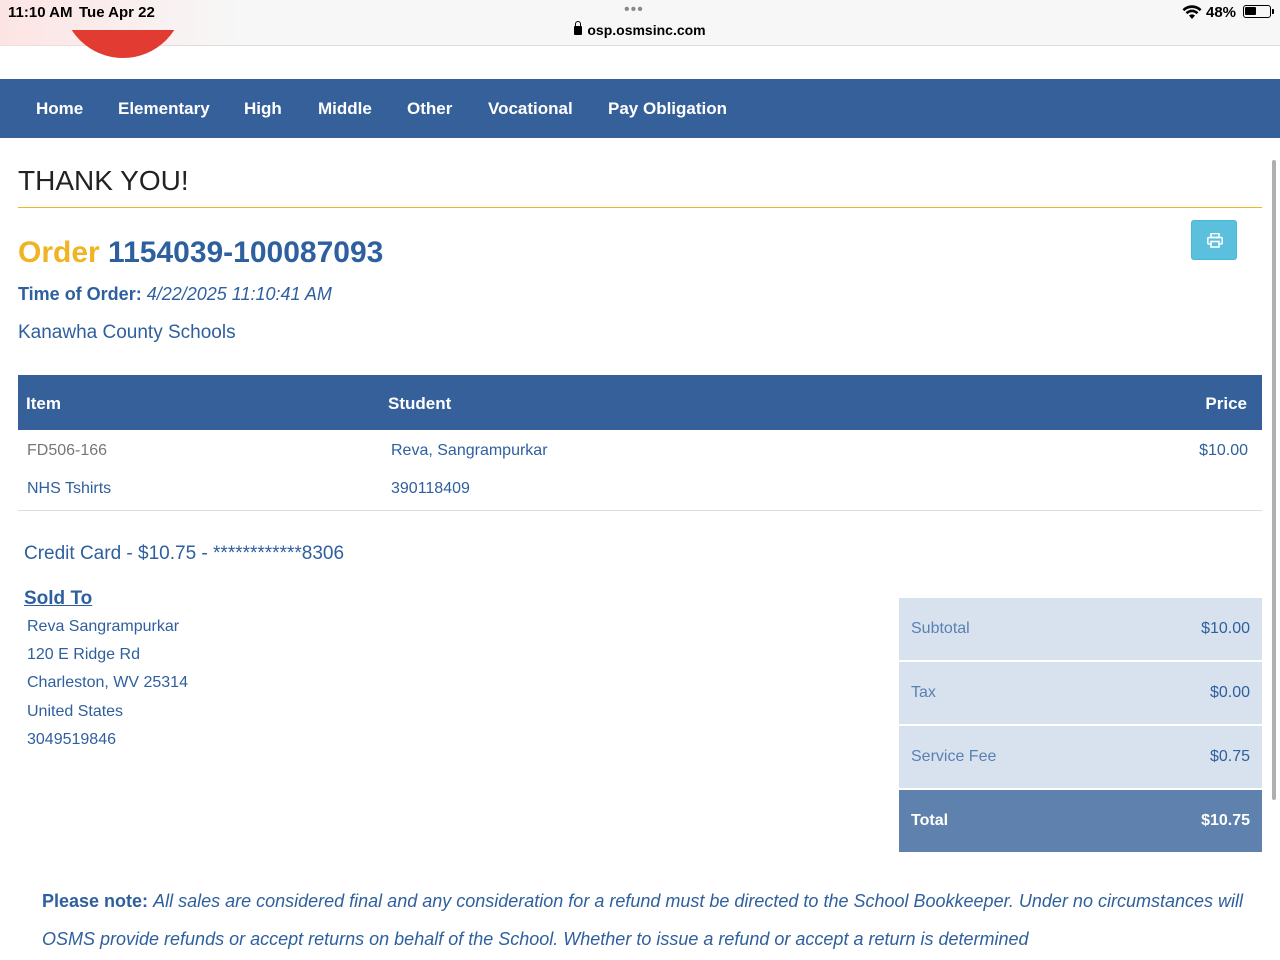 Image resolution: width=1280 pixels, height=960 pixels. What do you see at coordinates (530, 109) in the screenshot?
I see `nav-vocational: Vocational` at bounding box center [530, 109].